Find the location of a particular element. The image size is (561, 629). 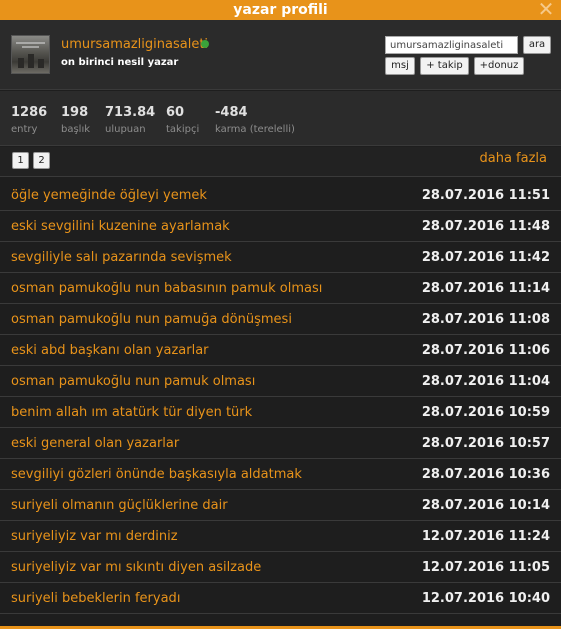

stat-takipci: 60 takipçi is located at coordinates (182, 121).